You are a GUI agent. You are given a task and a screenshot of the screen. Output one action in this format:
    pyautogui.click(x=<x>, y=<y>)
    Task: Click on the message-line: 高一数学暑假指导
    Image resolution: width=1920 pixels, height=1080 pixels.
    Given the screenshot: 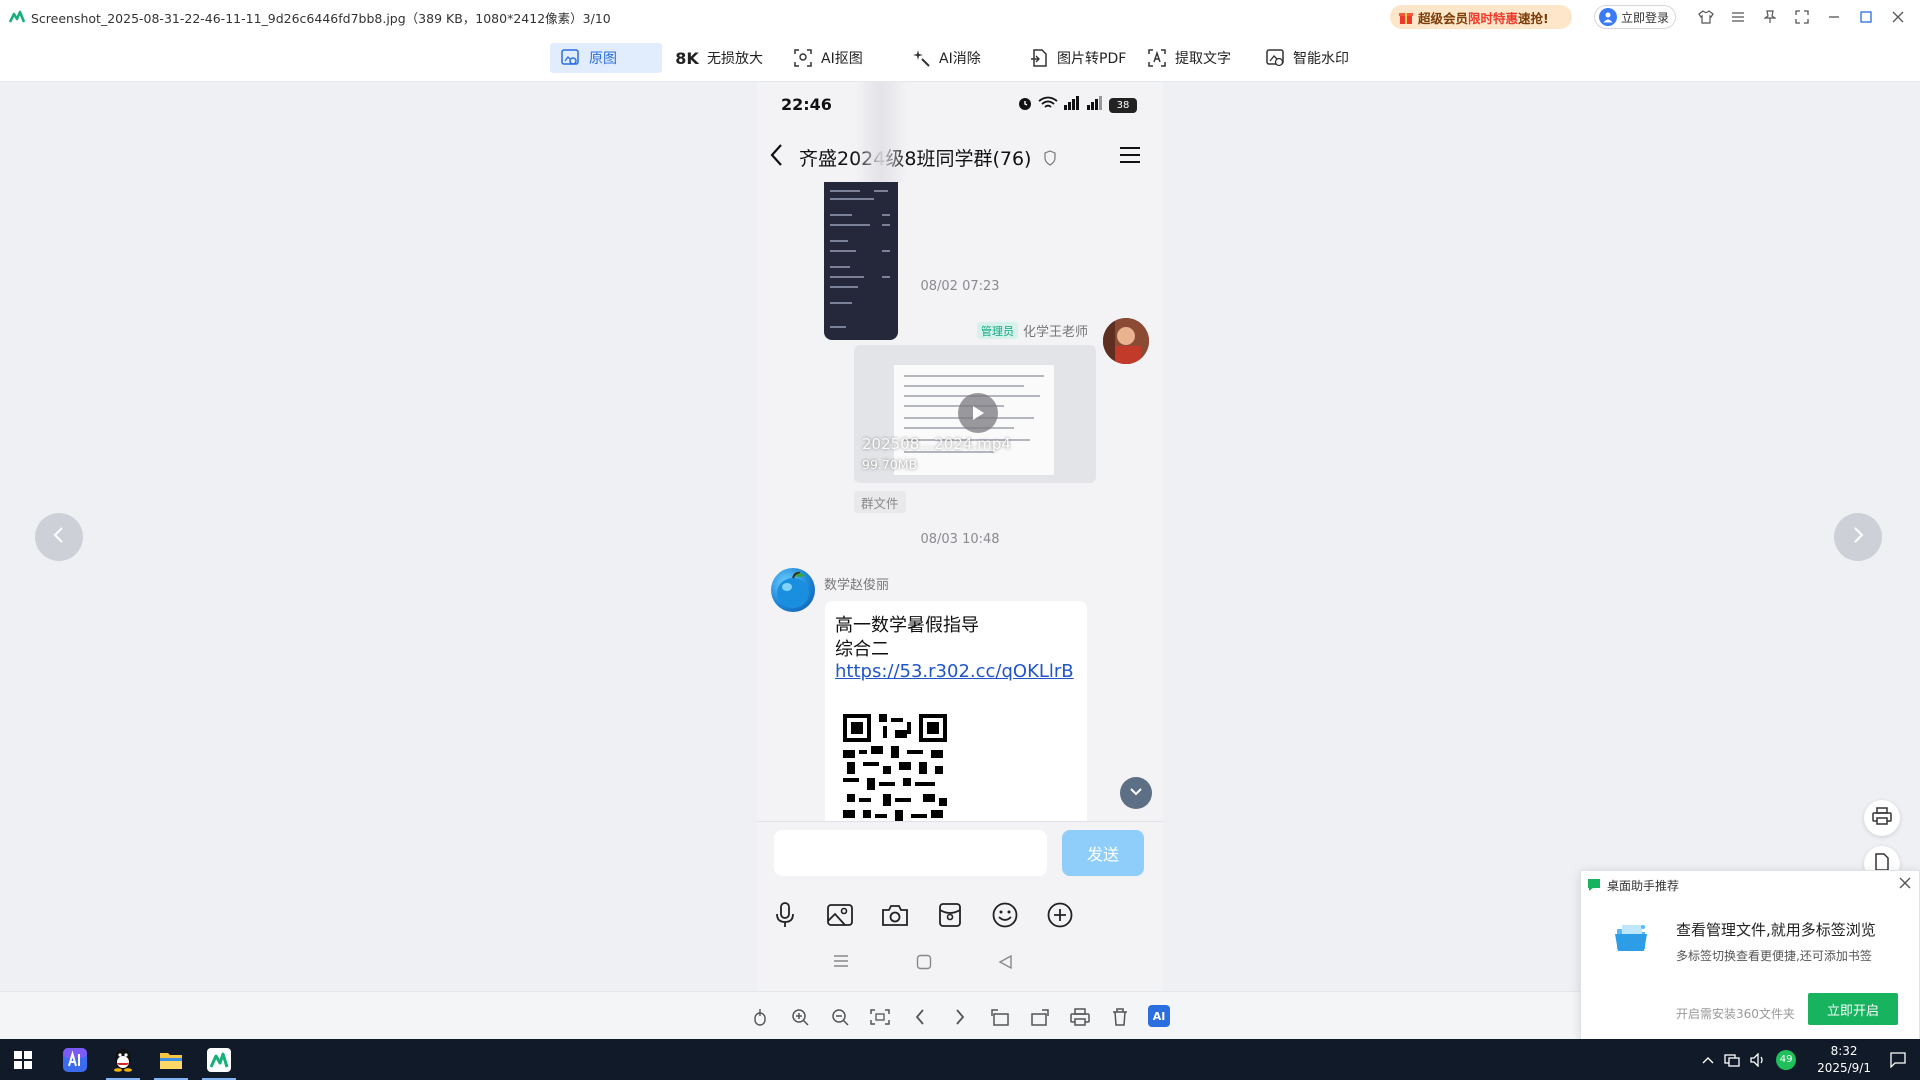 What is the action you would take?
    pyautogui.click(x=907, y=625)
    